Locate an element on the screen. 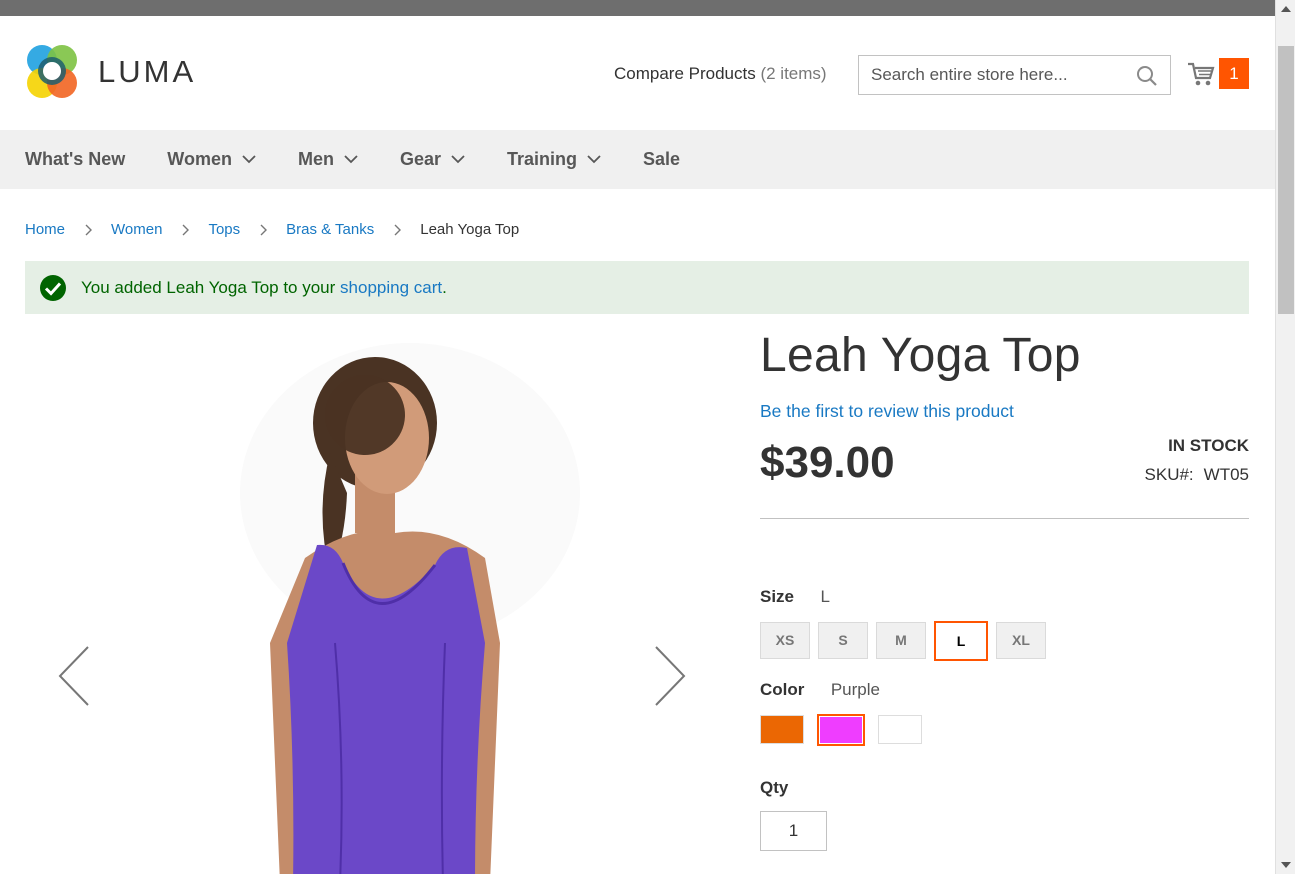  scroll-thumb is located at coordinates (1286, 180).